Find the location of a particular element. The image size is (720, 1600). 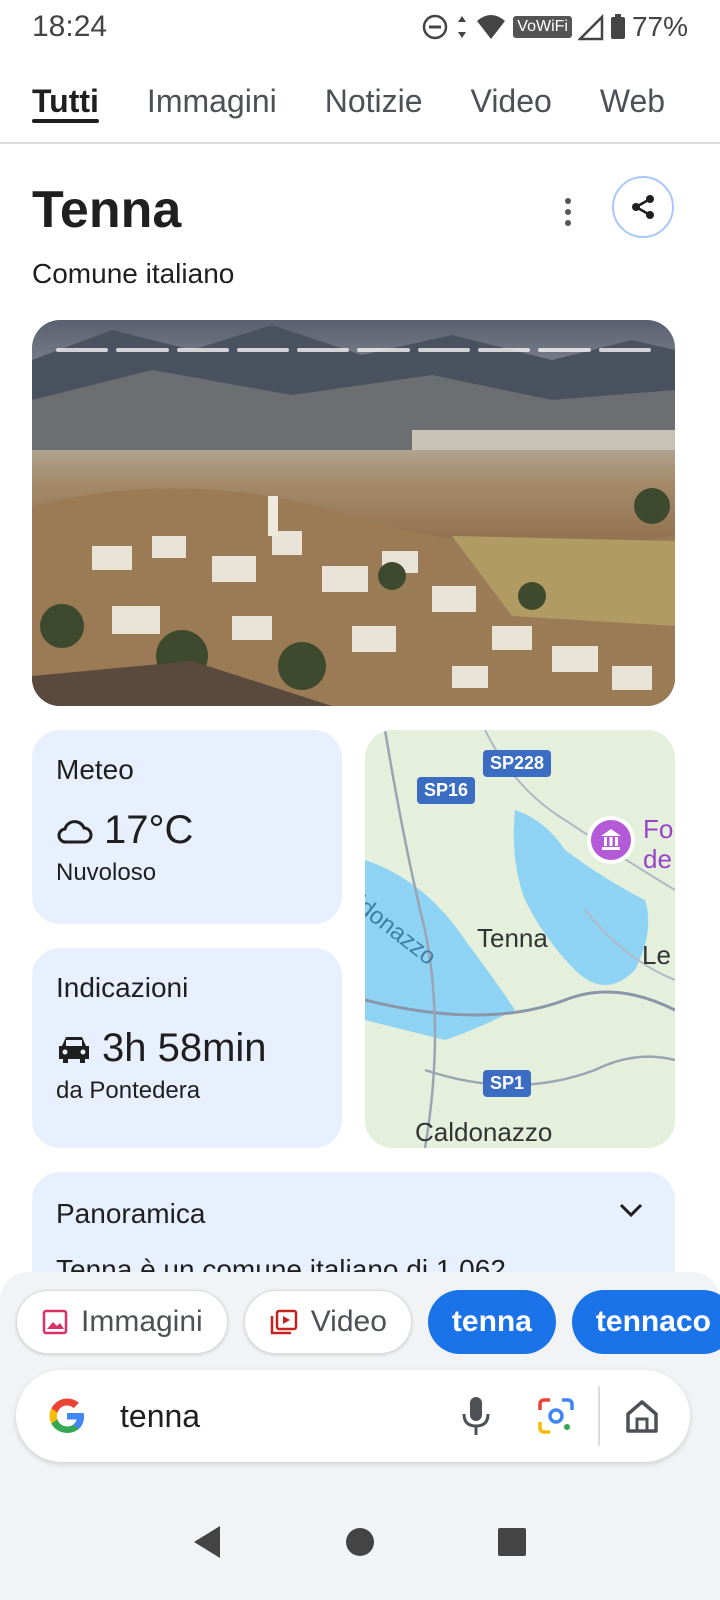

image-icon is located at coordinates (55, 1322).